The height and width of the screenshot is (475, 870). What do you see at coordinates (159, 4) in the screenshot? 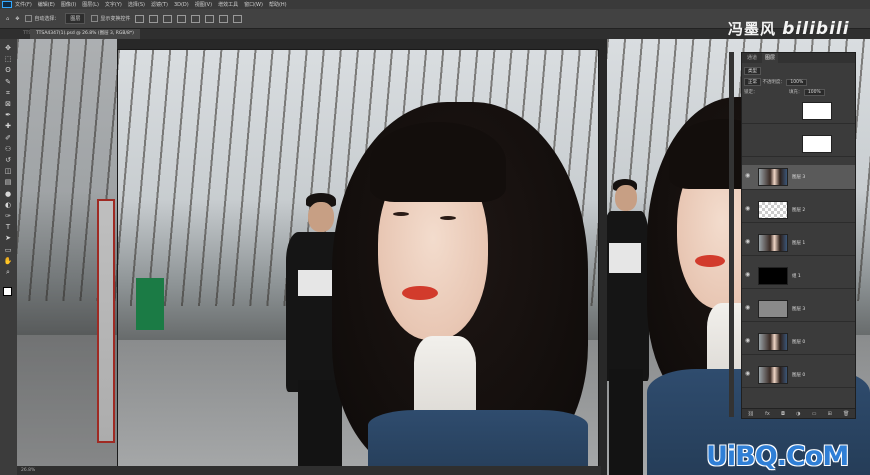
I see `menu-filter: 滤镜(T)` at bounding box center [159, 4].